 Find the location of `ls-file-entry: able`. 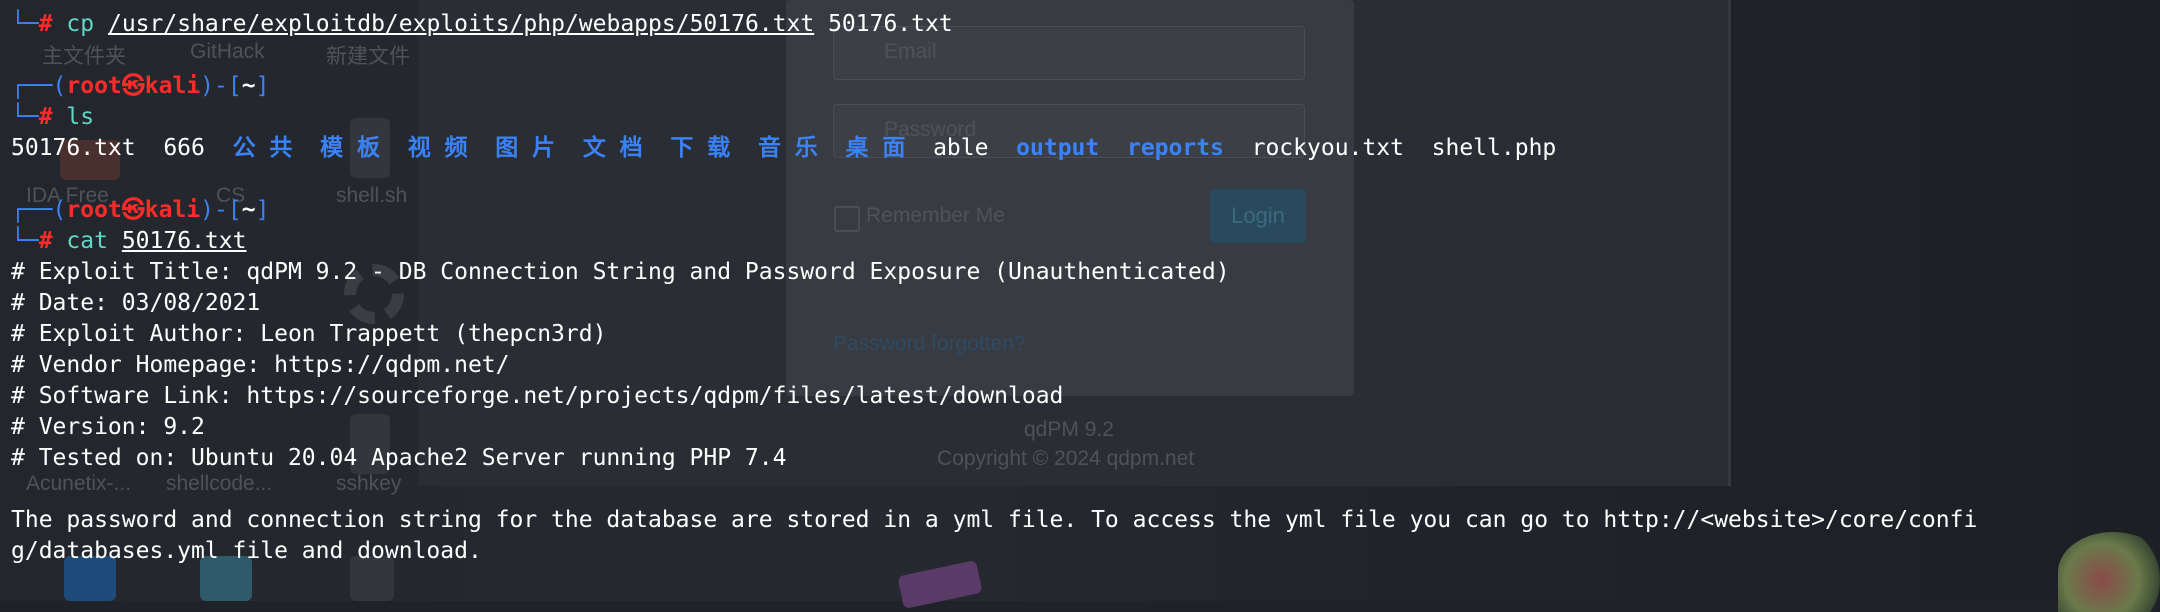

ls-file-entry: able is located at coordinates (961, 148).